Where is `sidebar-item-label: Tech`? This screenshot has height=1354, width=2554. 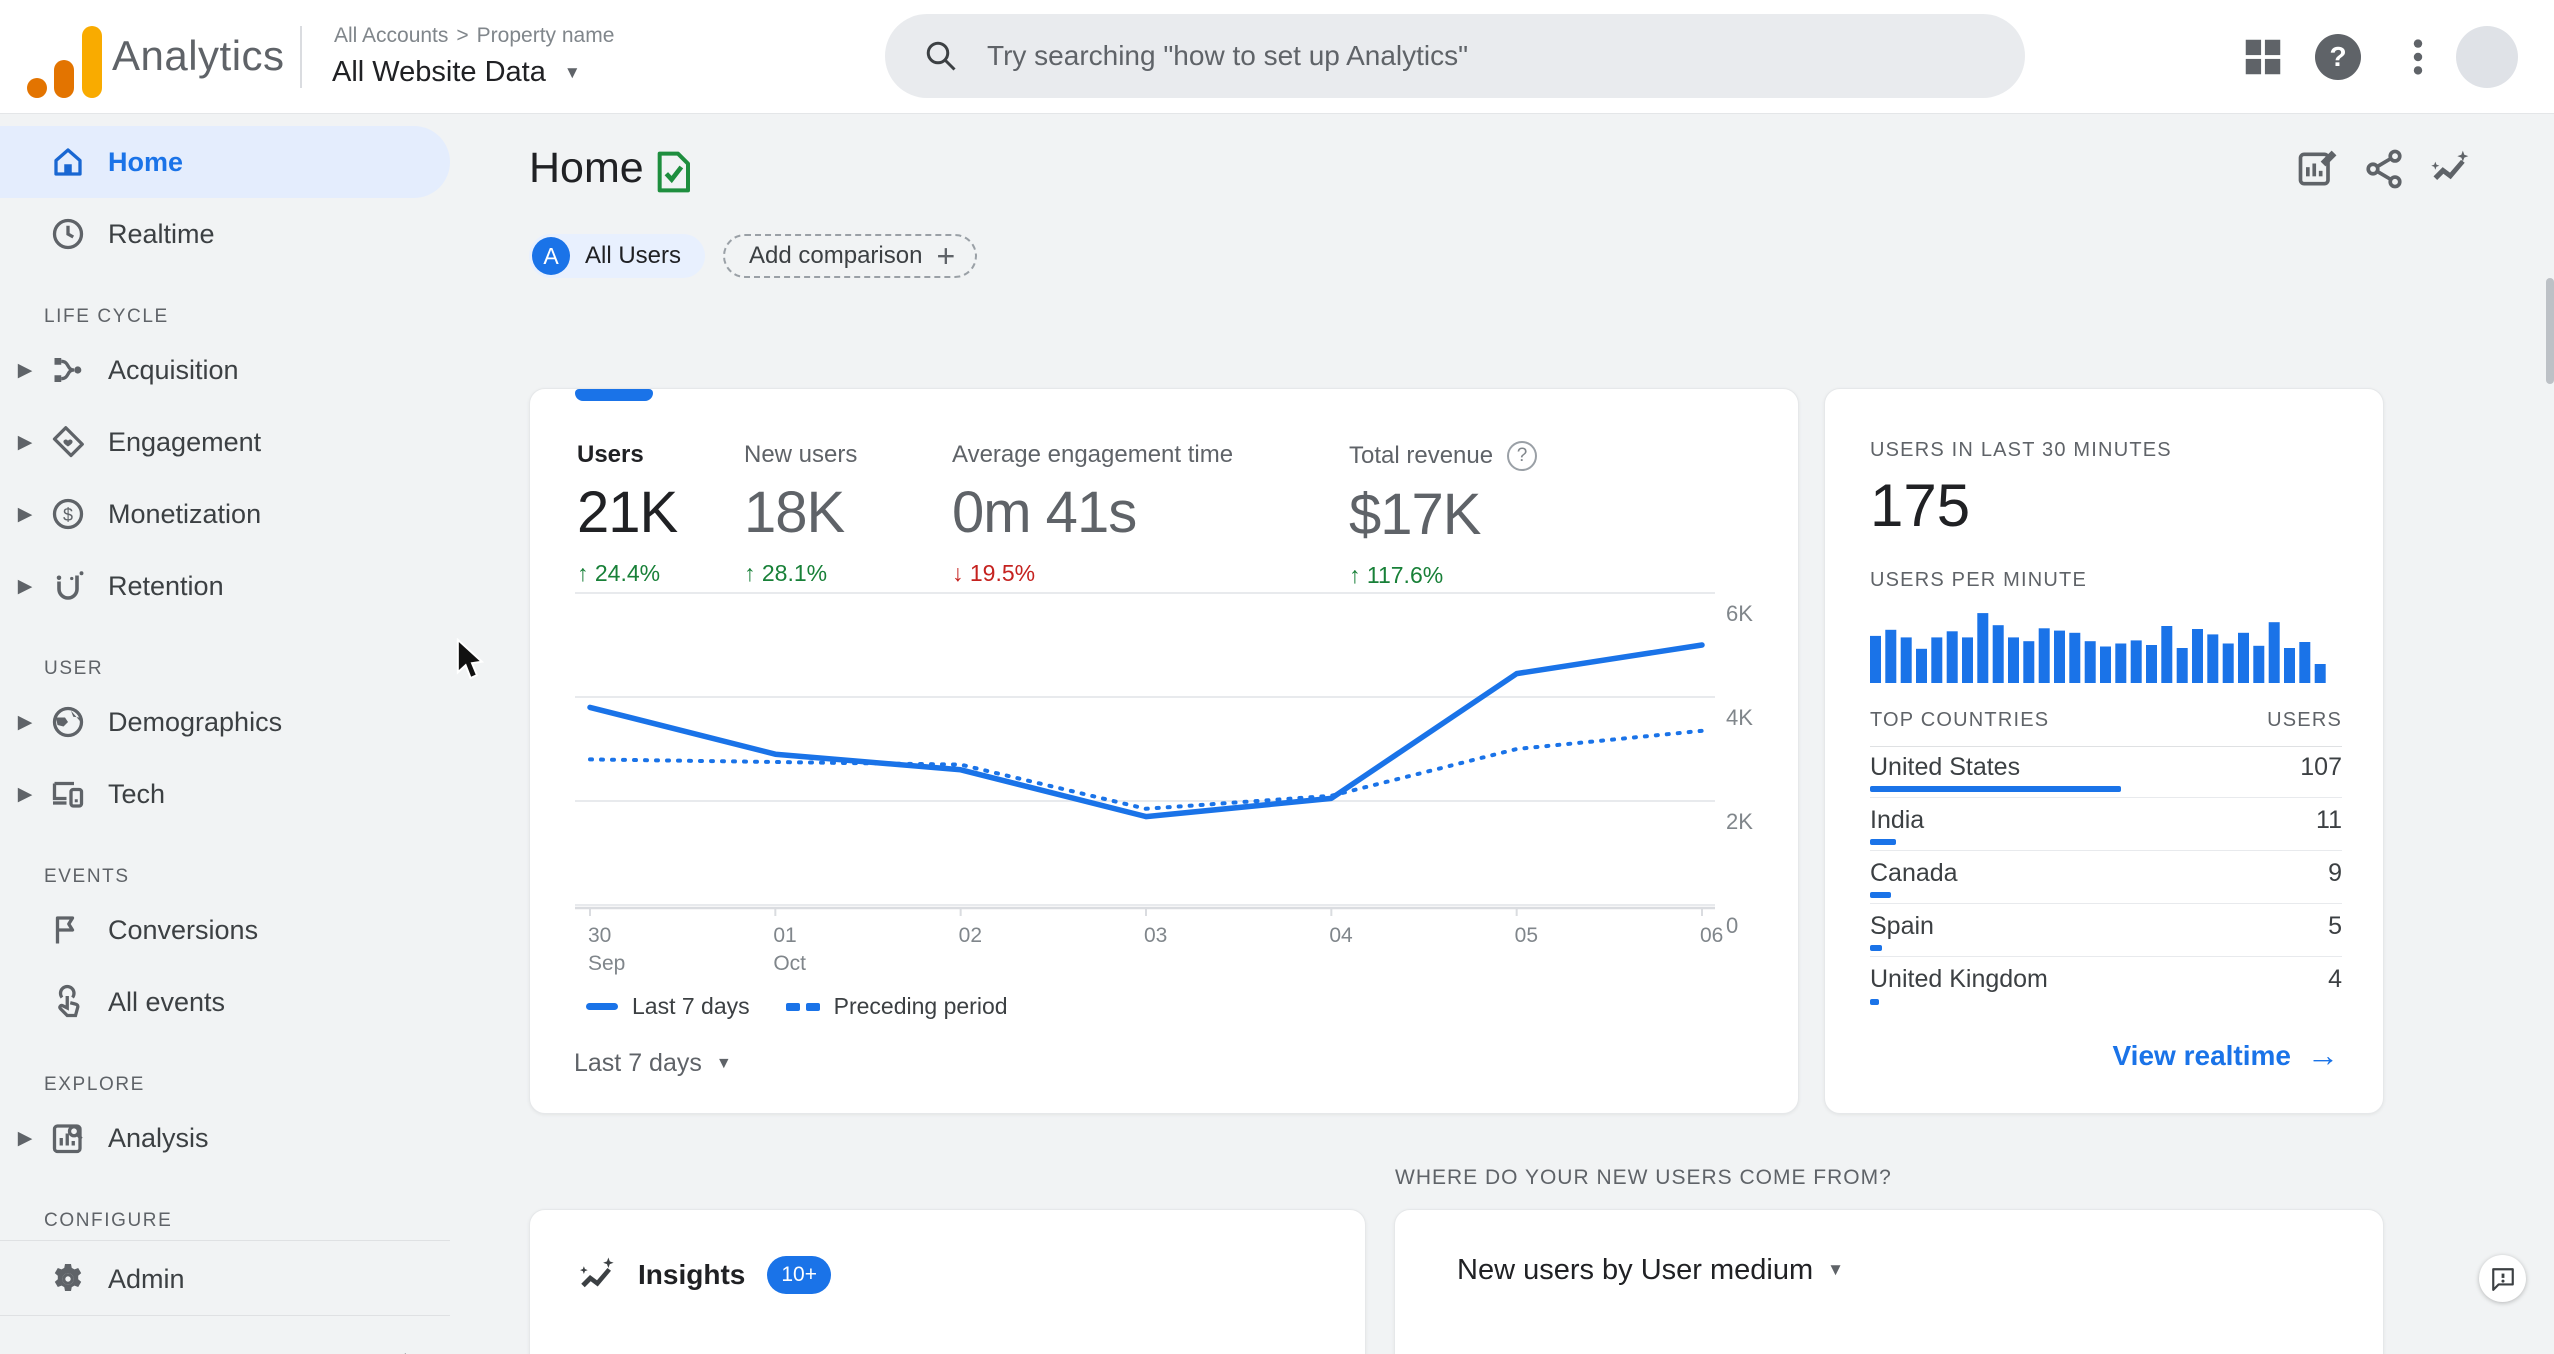
sidebar-item-label: Tech is located at coordinates (137, 793).